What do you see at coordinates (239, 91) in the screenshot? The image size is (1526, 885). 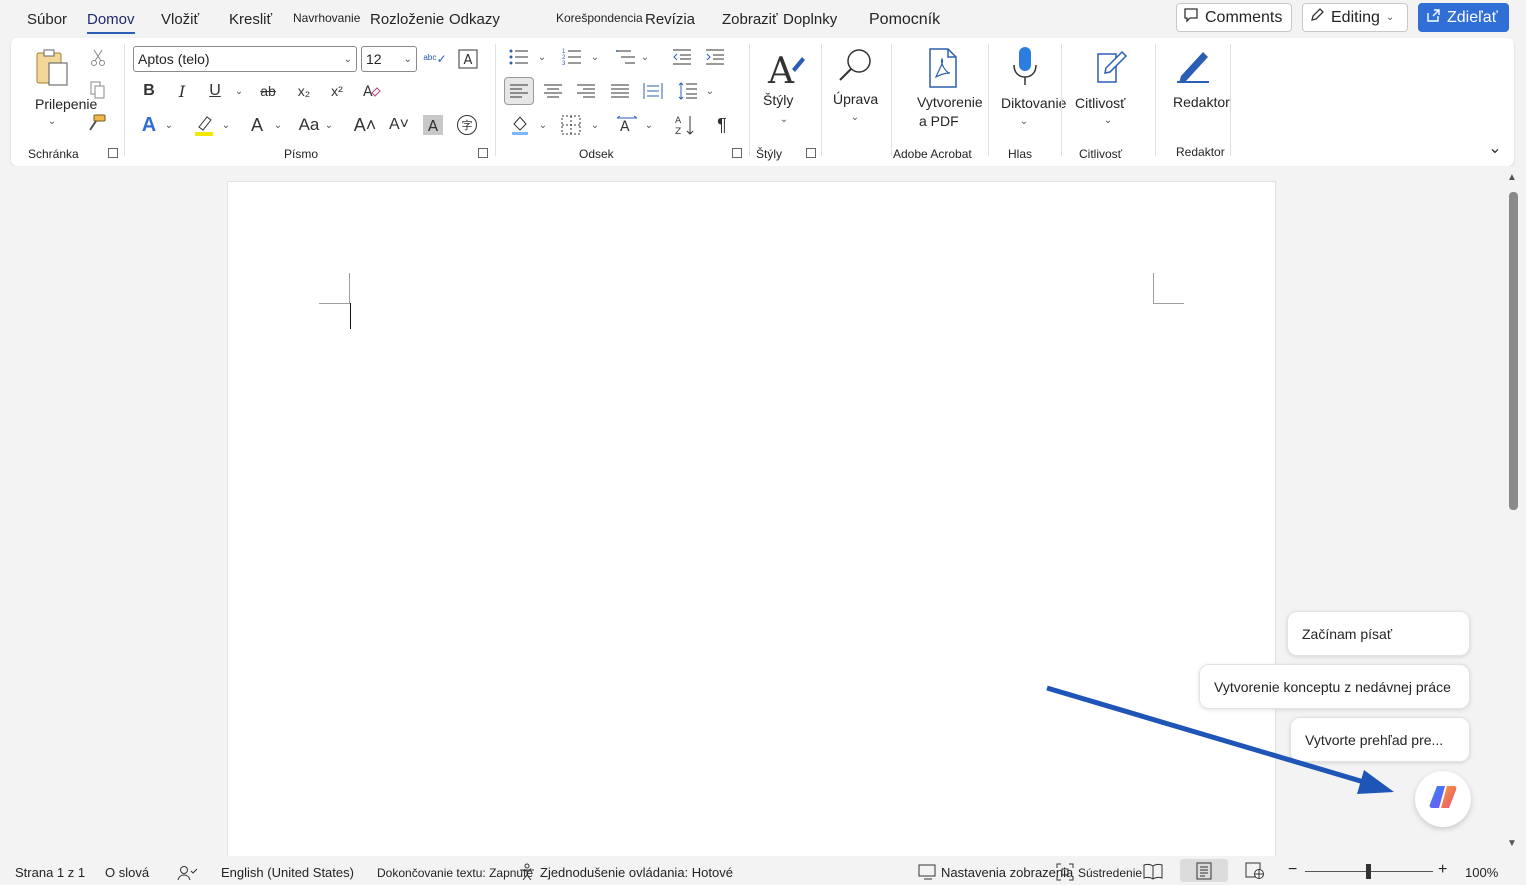 I see `underline-dropdown-icon: ⌄` at bounding box center [239, 91].